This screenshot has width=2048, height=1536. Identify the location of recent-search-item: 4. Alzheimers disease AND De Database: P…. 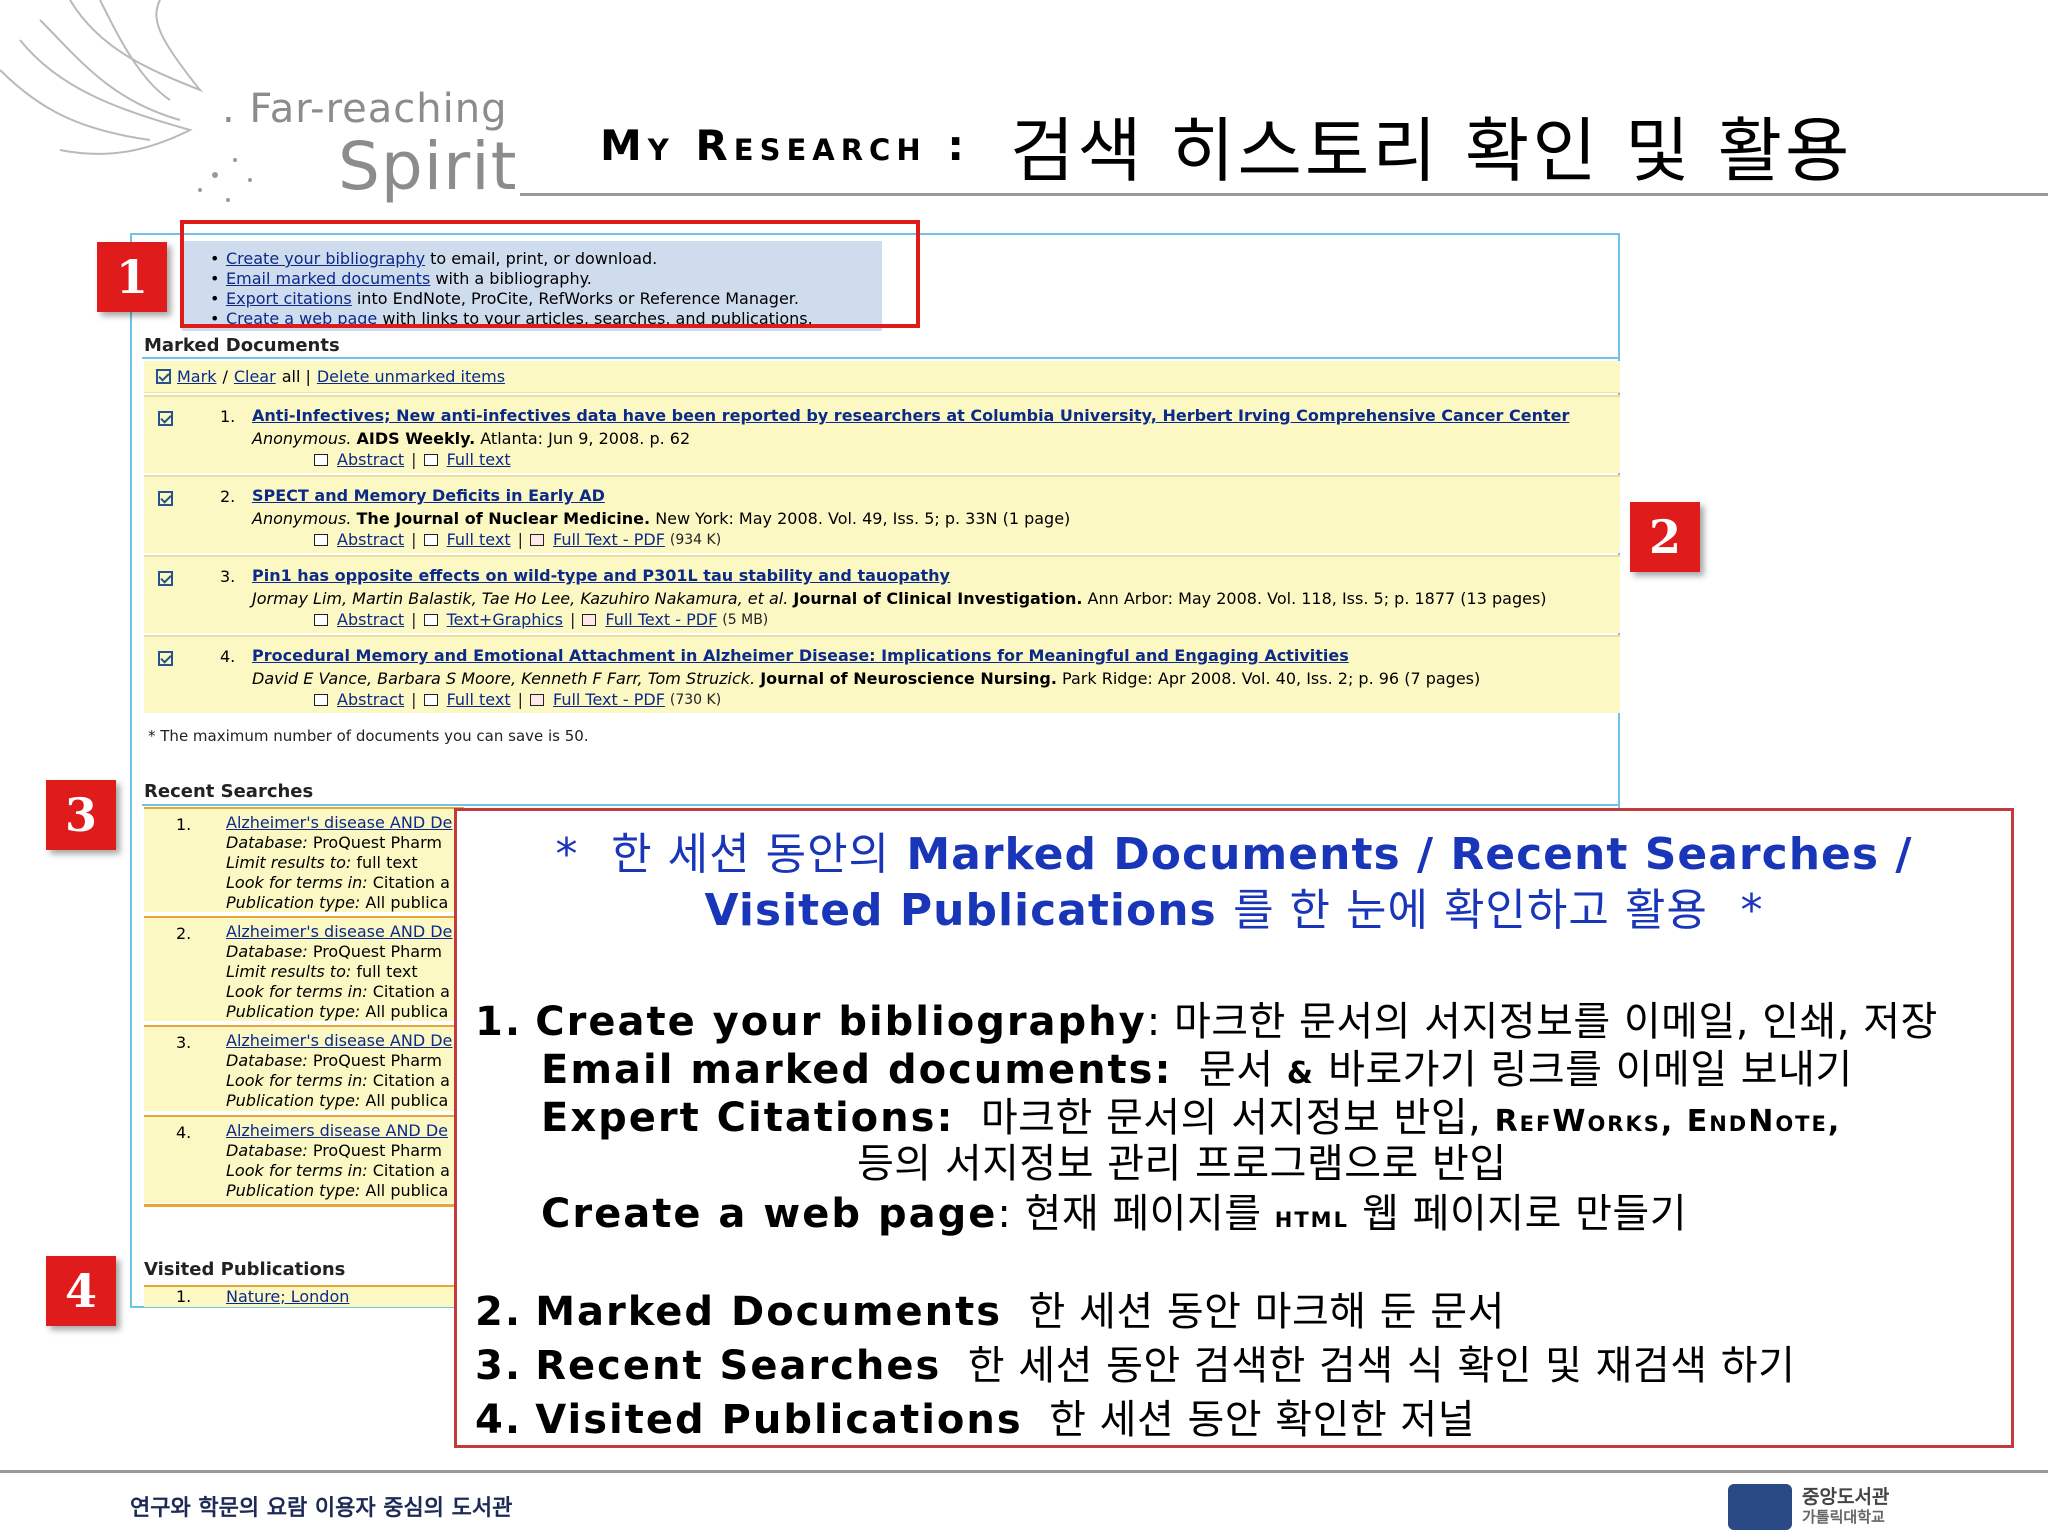
(304, 1159).